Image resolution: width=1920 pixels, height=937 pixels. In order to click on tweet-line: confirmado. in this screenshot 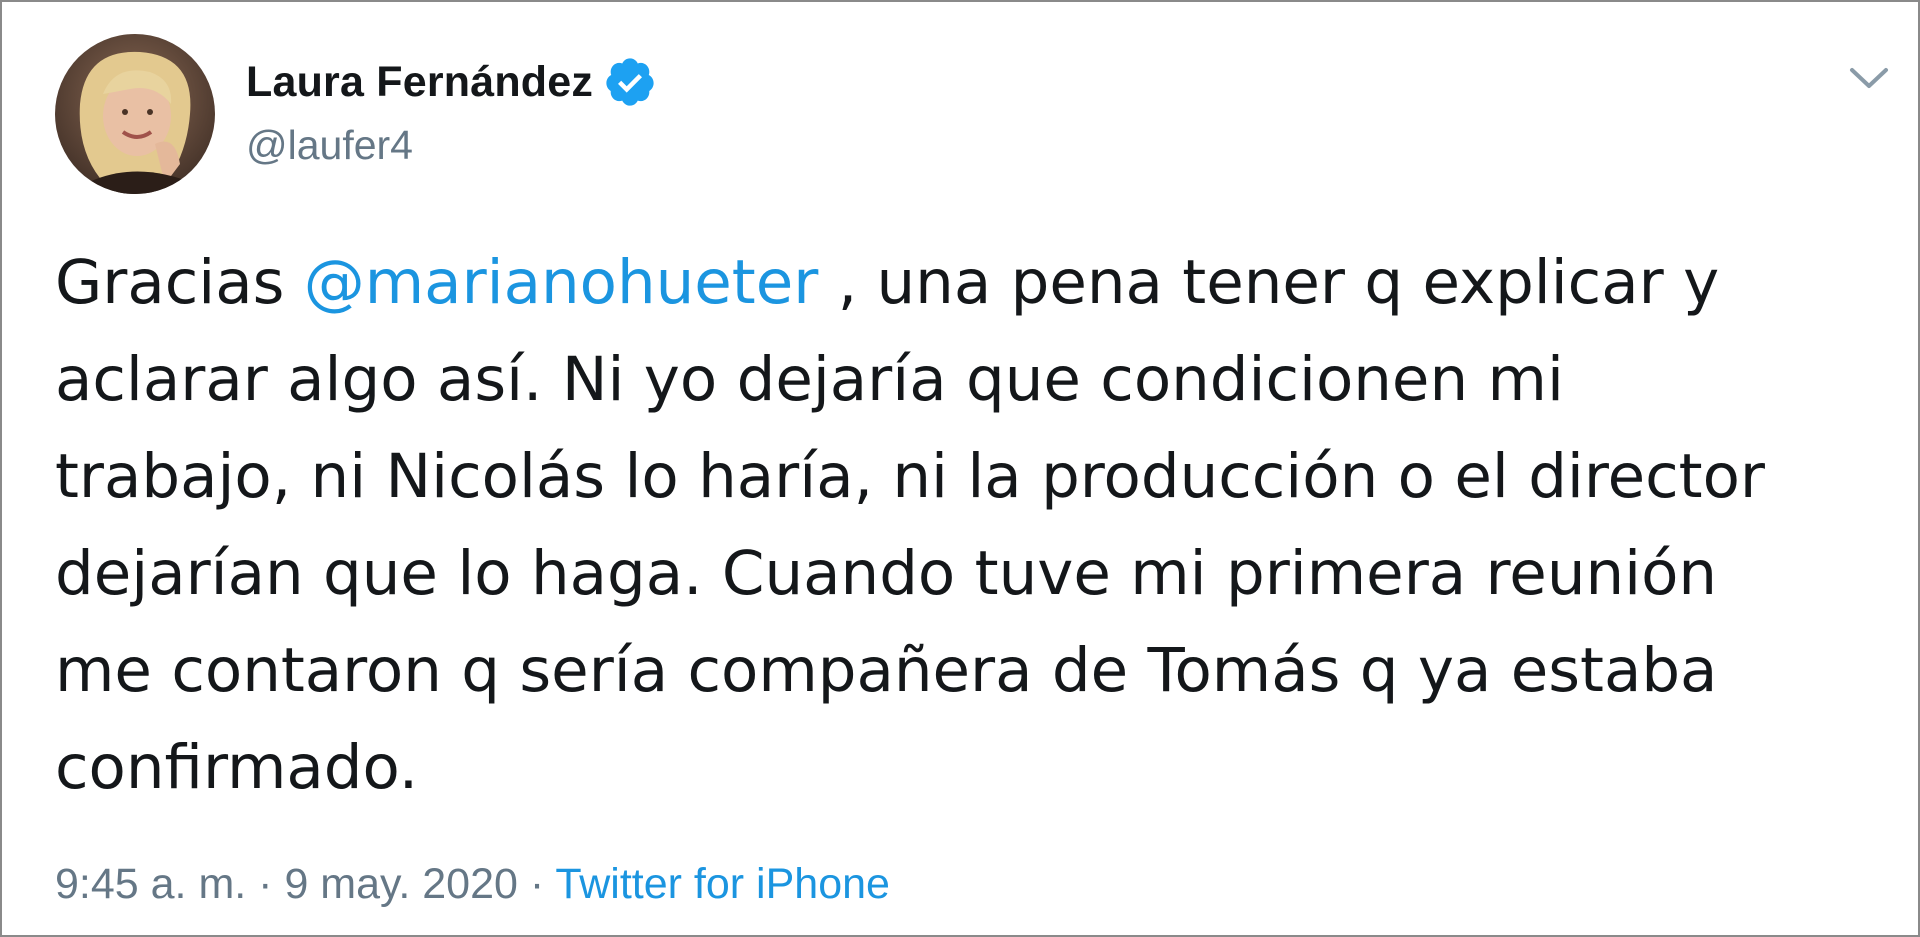, I will do `click(237, 767)`.